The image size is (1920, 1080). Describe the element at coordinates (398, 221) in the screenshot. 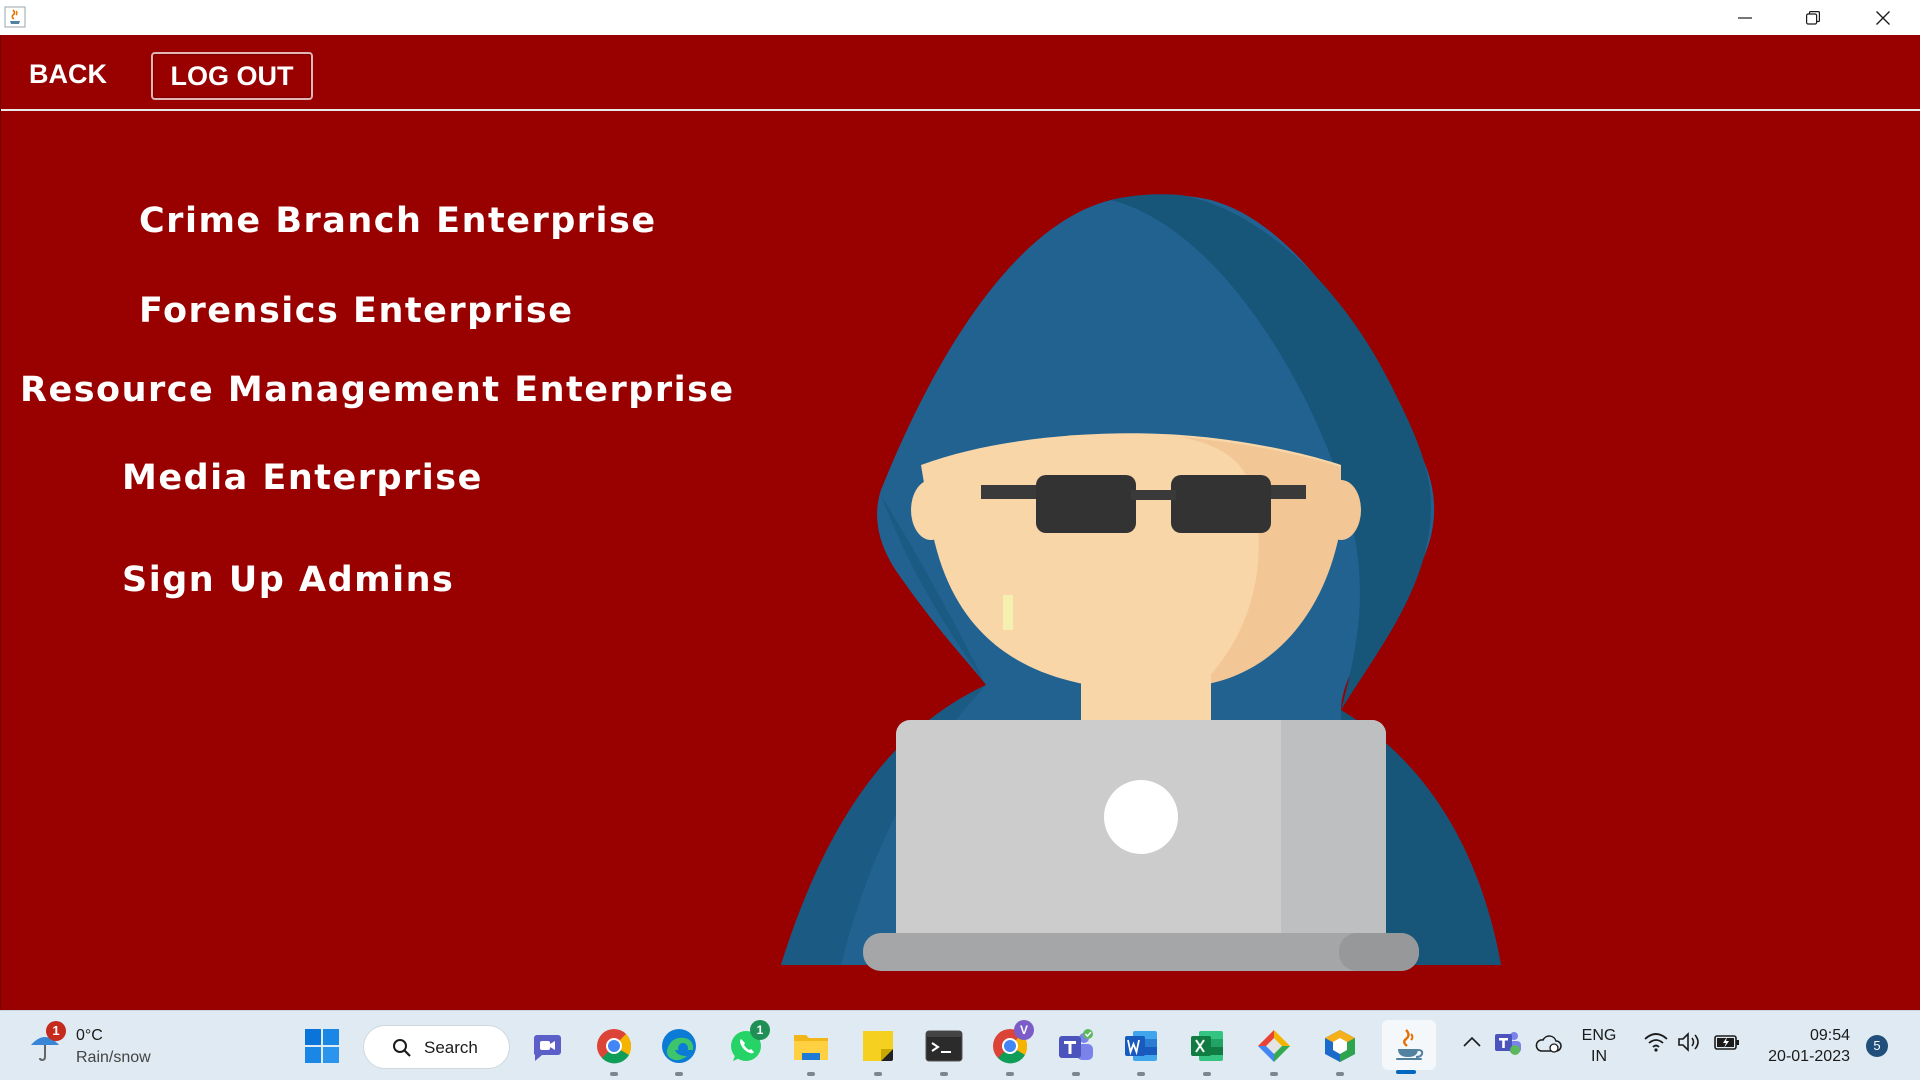

I see `menu-item-crime-branch: Crime Branch Enterprise` at that location.